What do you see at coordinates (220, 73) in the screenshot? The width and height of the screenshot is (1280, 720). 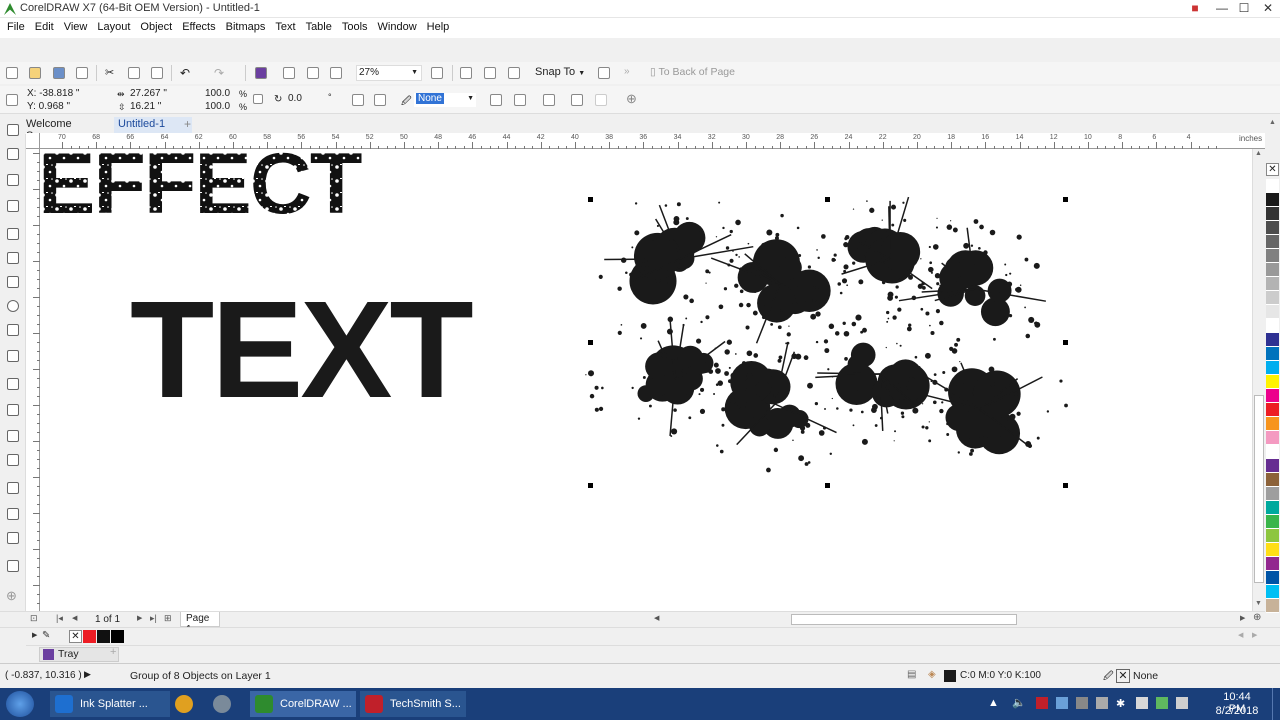 I see `redo-icon: ↷` at bounding box center [220, 73].